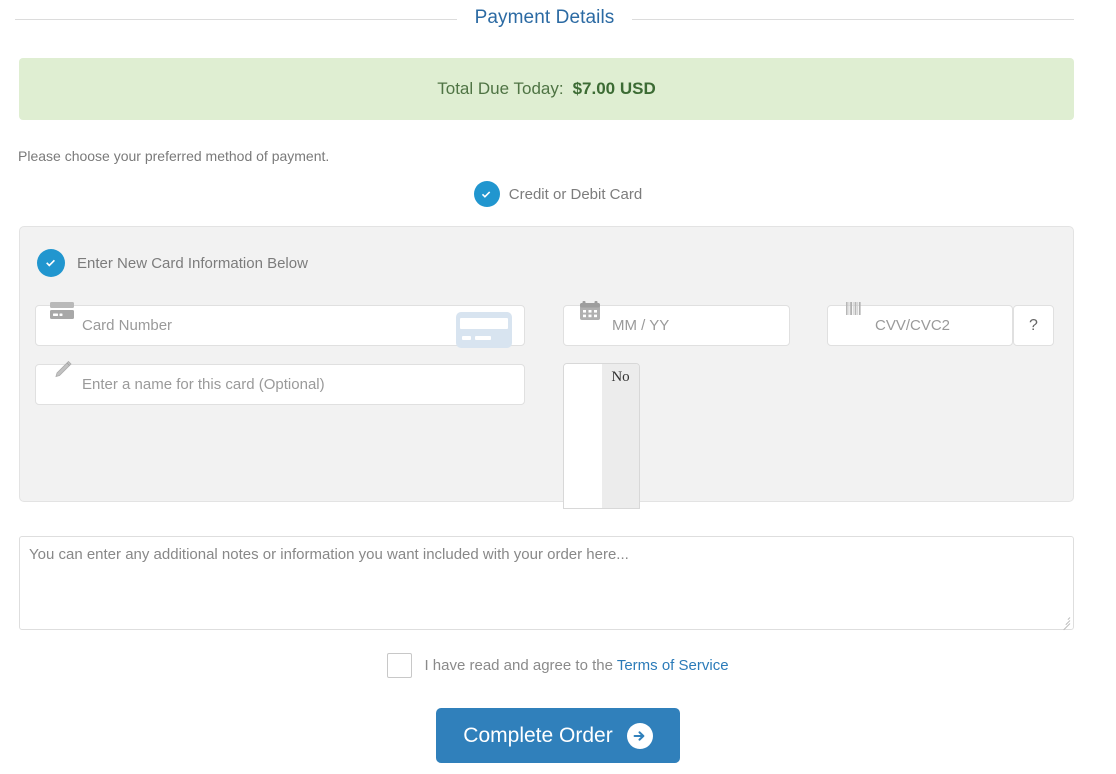 Image resolution: width=1116 pixels, height=774 pixels. I want to click on clipped-widget-left-pane, so click(583, 436).